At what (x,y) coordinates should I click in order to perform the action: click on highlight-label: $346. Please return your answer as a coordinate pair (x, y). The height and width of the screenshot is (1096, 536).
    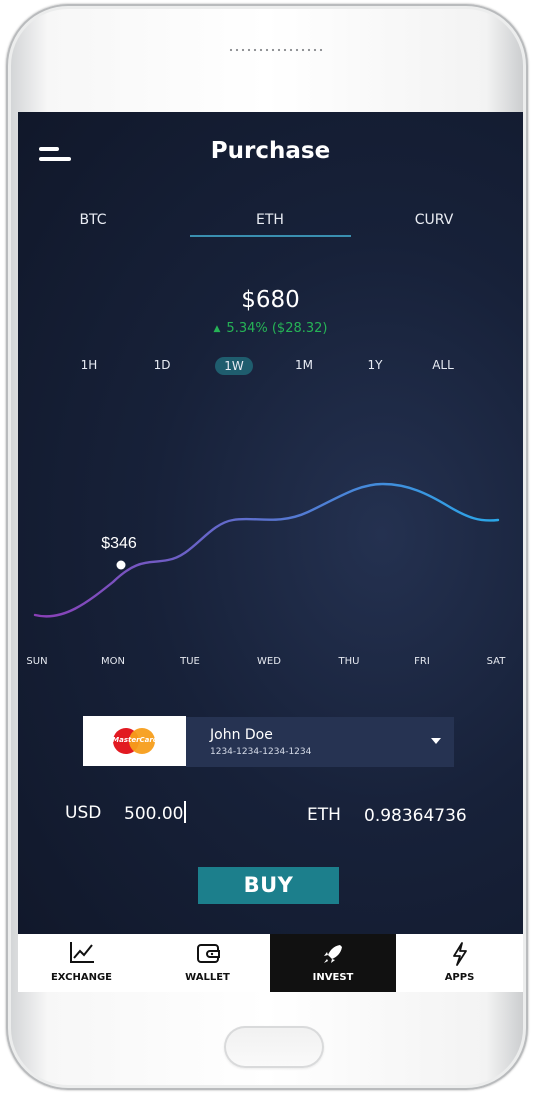
    Looking at the image, I should click on (119, 543).